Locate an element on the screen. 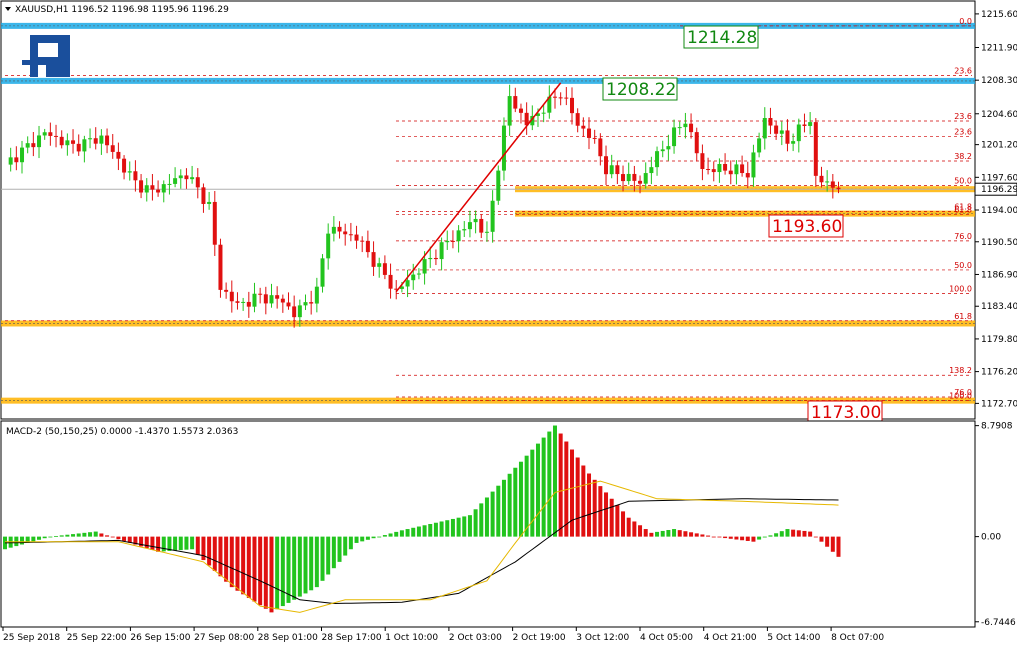 The height and width of the screenshot is (649, 1017). time-tick-label: 26 Sep 15:00 is located at coordinates (160, 638).